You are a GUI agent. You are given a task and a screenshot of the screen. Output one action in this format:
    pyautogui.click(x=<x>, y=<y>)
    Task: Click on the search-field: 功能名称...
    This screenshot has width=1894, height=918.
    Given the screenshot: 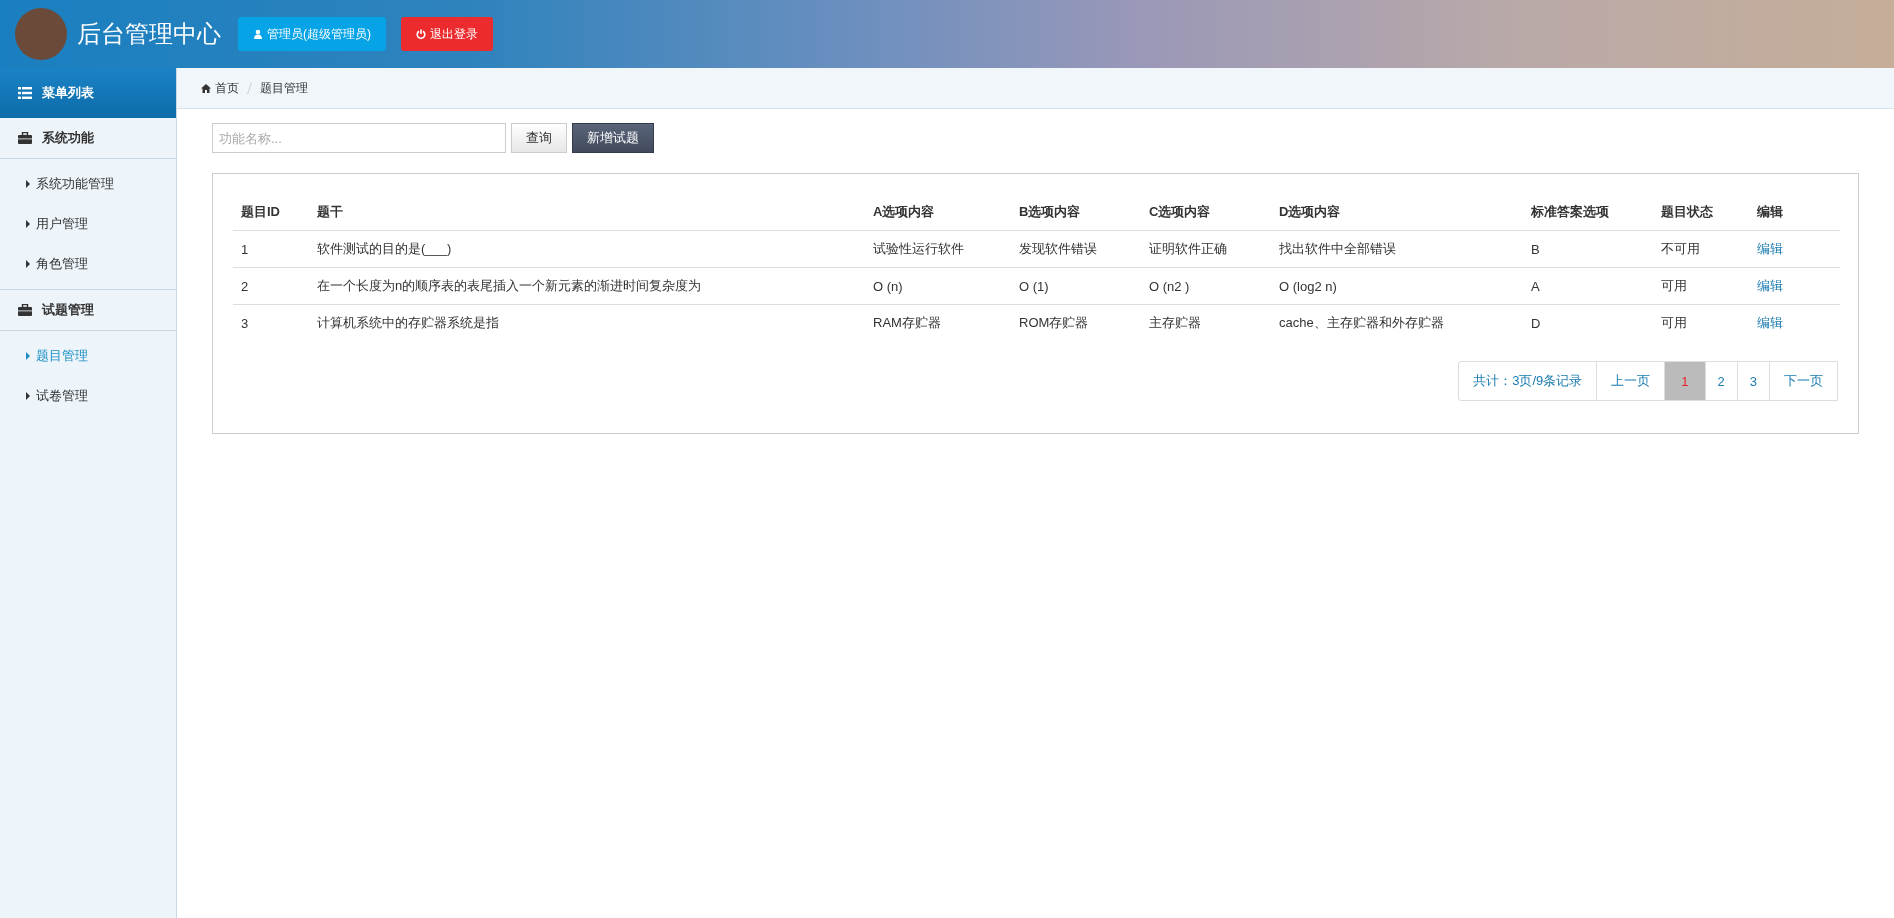 What is the action you would take?
    pyautogui.click(x=359, y=138)
    